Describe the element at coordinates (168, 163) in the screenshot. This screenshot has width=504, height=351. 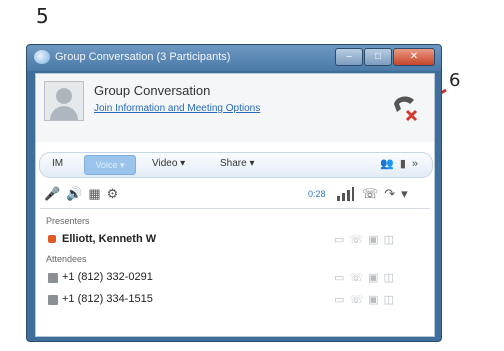
I see `tab-video: Video ▾` at that location.